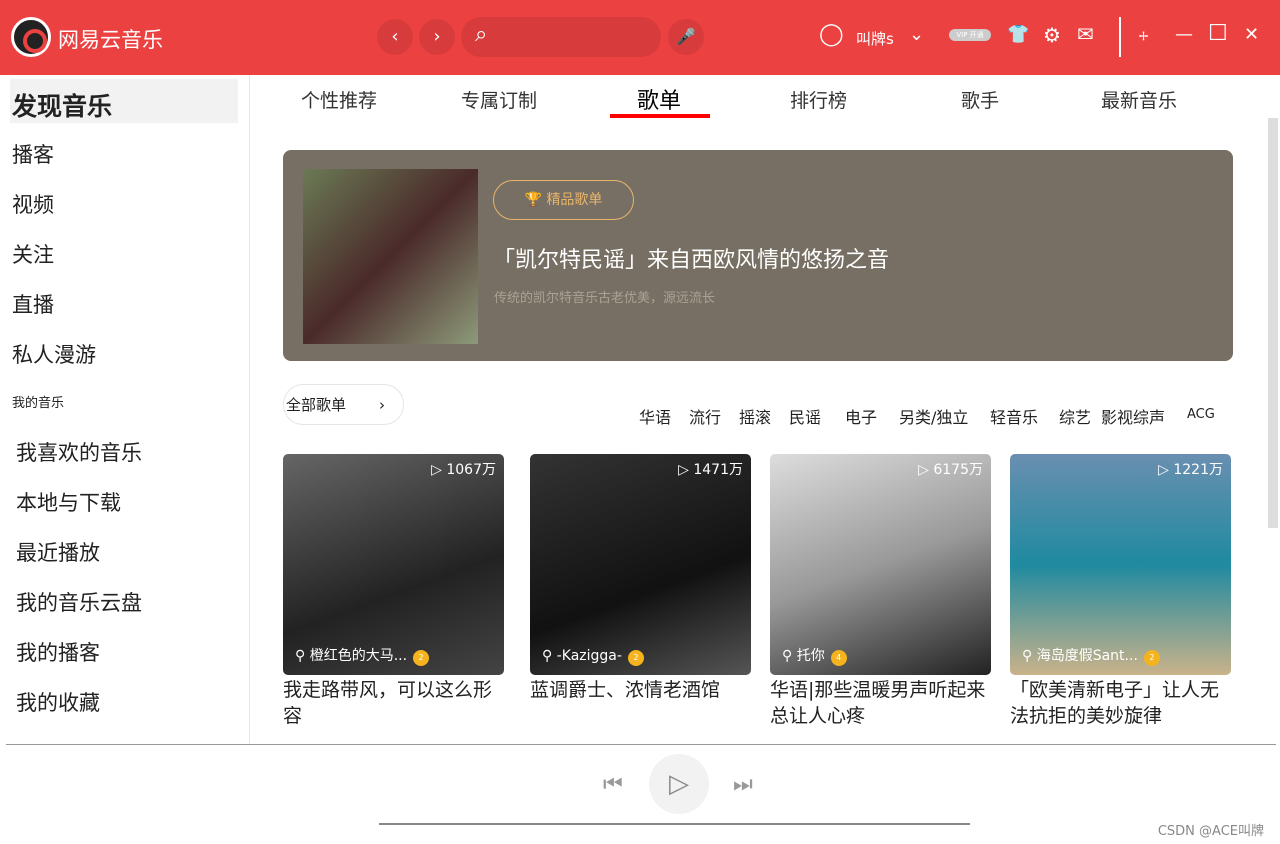  Describe the element at coordinates (679, 784) in the screenshot. I see `play-button: ▷` at that location.